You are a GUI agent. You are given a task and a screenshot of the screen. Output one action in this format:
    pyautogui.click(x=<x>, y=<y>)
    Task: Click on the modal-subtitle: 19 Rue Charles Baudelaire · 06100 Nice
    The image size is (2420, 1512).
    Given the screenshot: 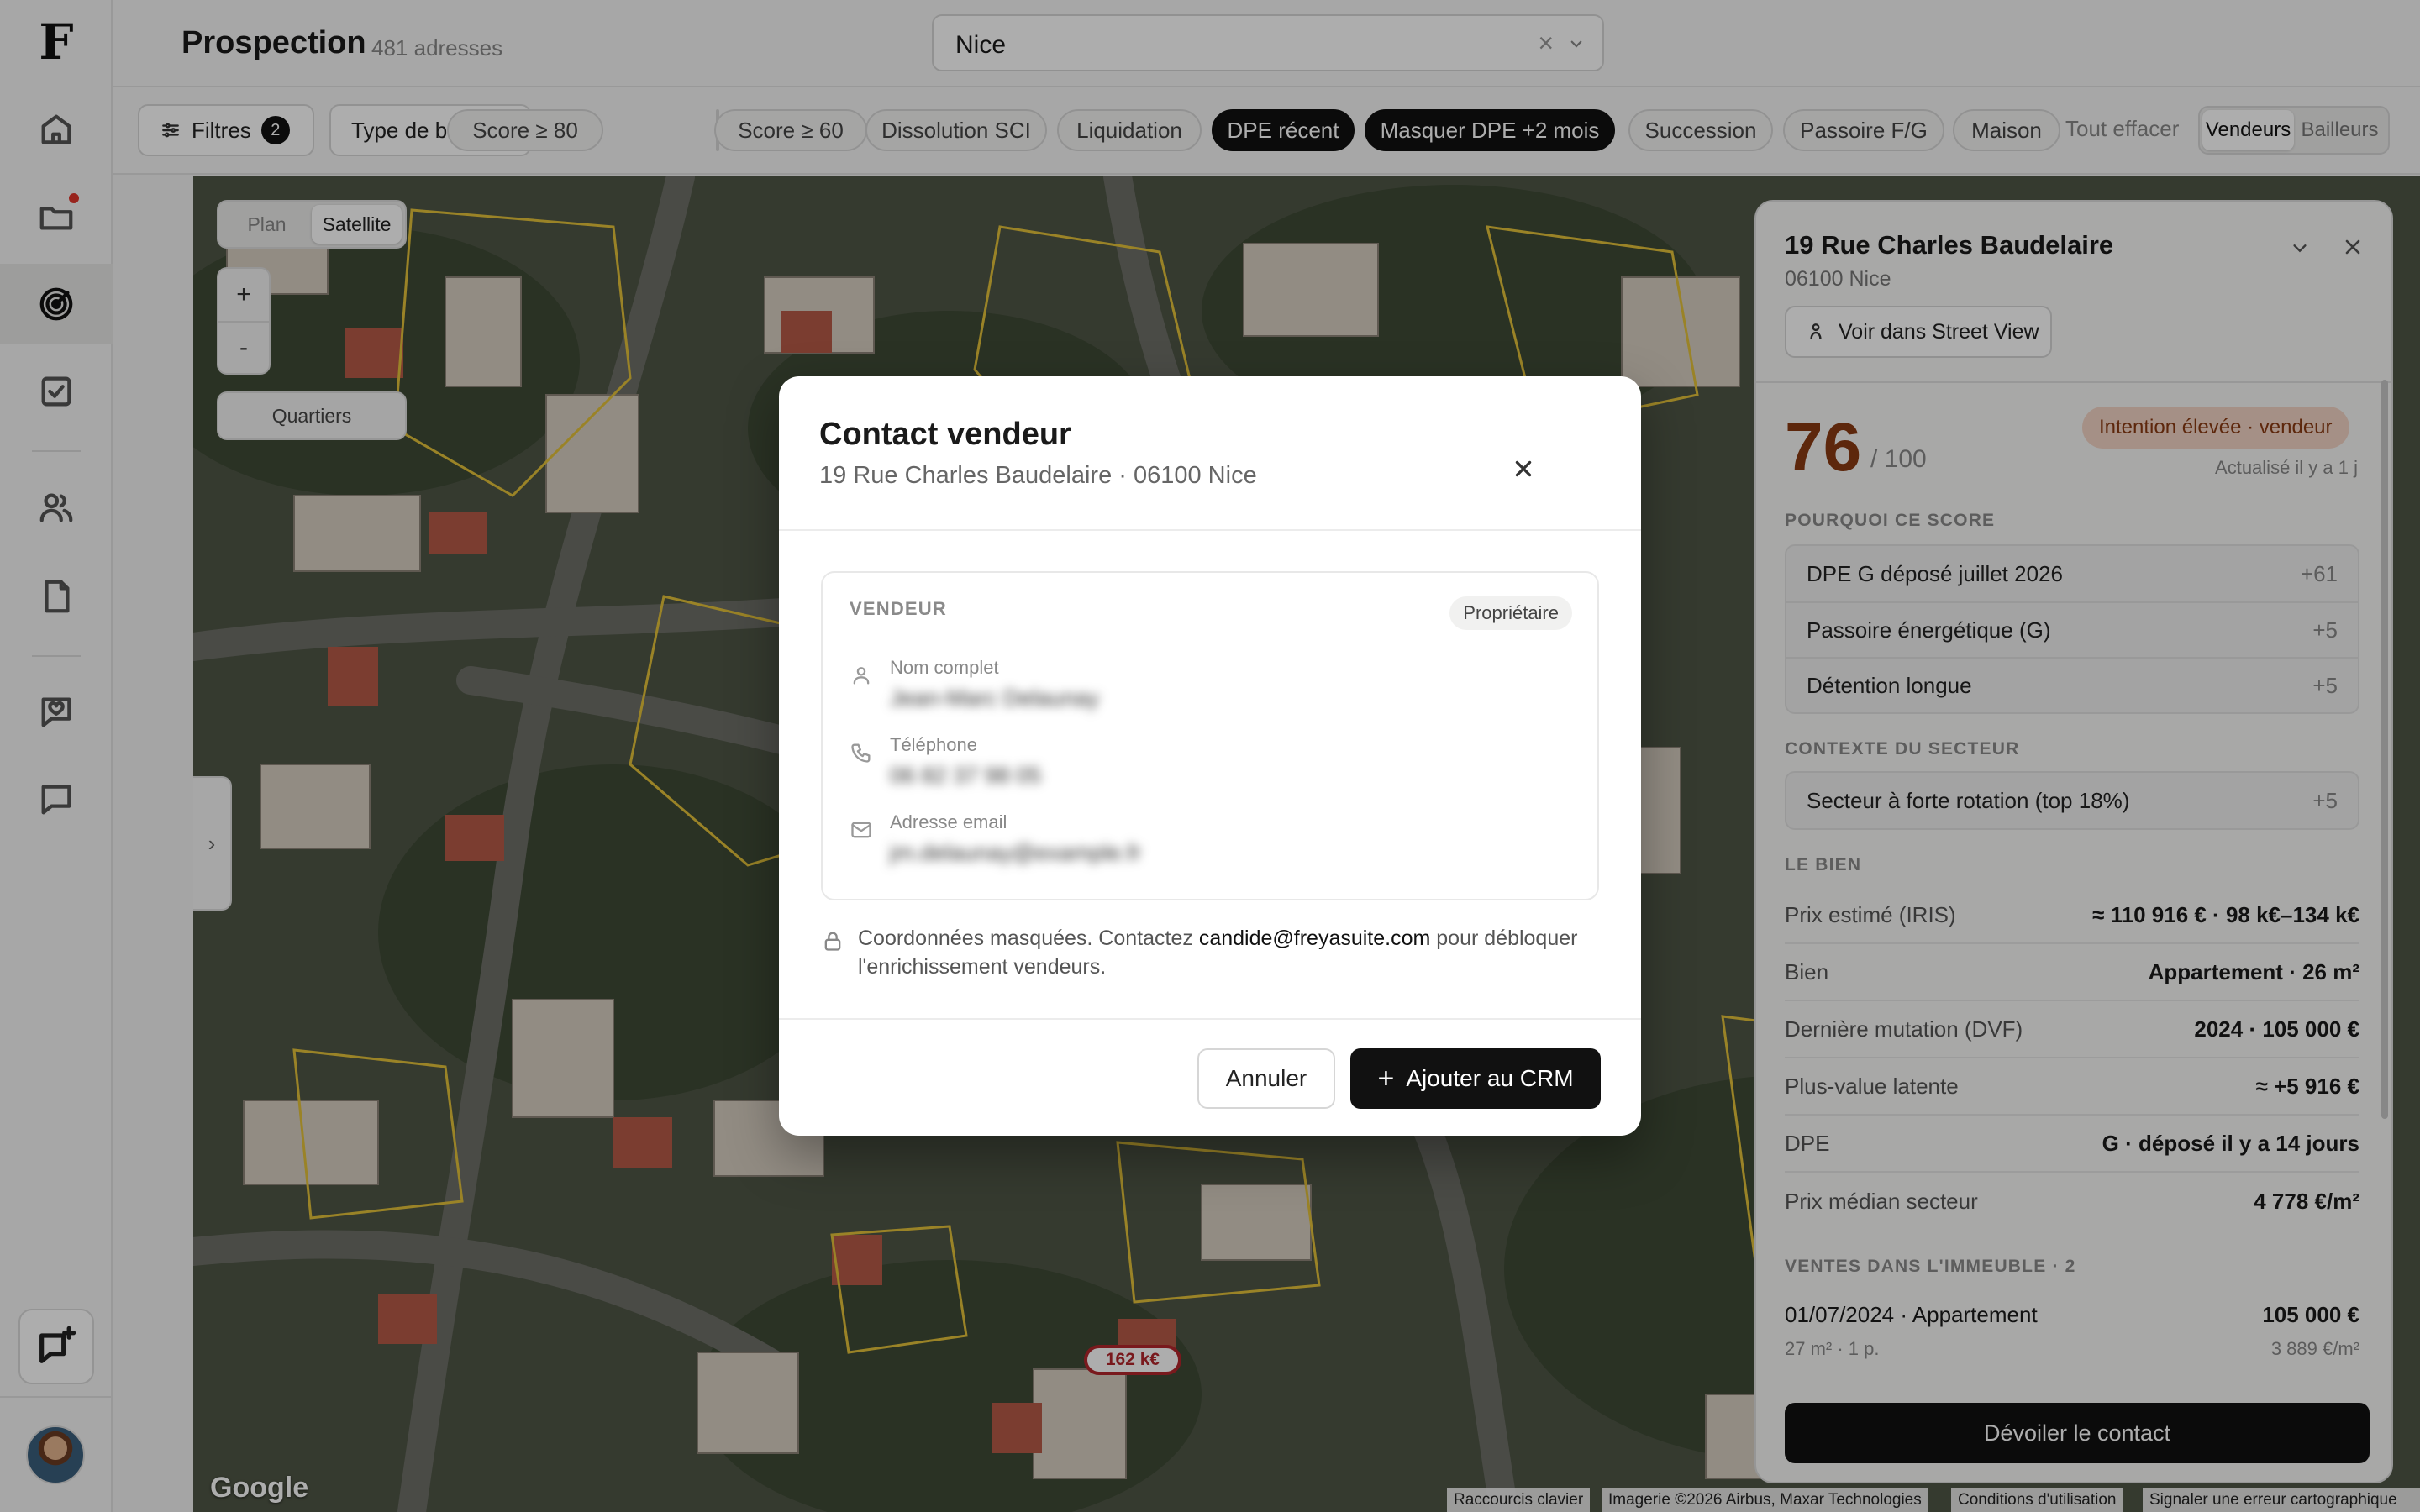 What is the action you would take?
    pyautogui.click(x=1038, y=475)
    